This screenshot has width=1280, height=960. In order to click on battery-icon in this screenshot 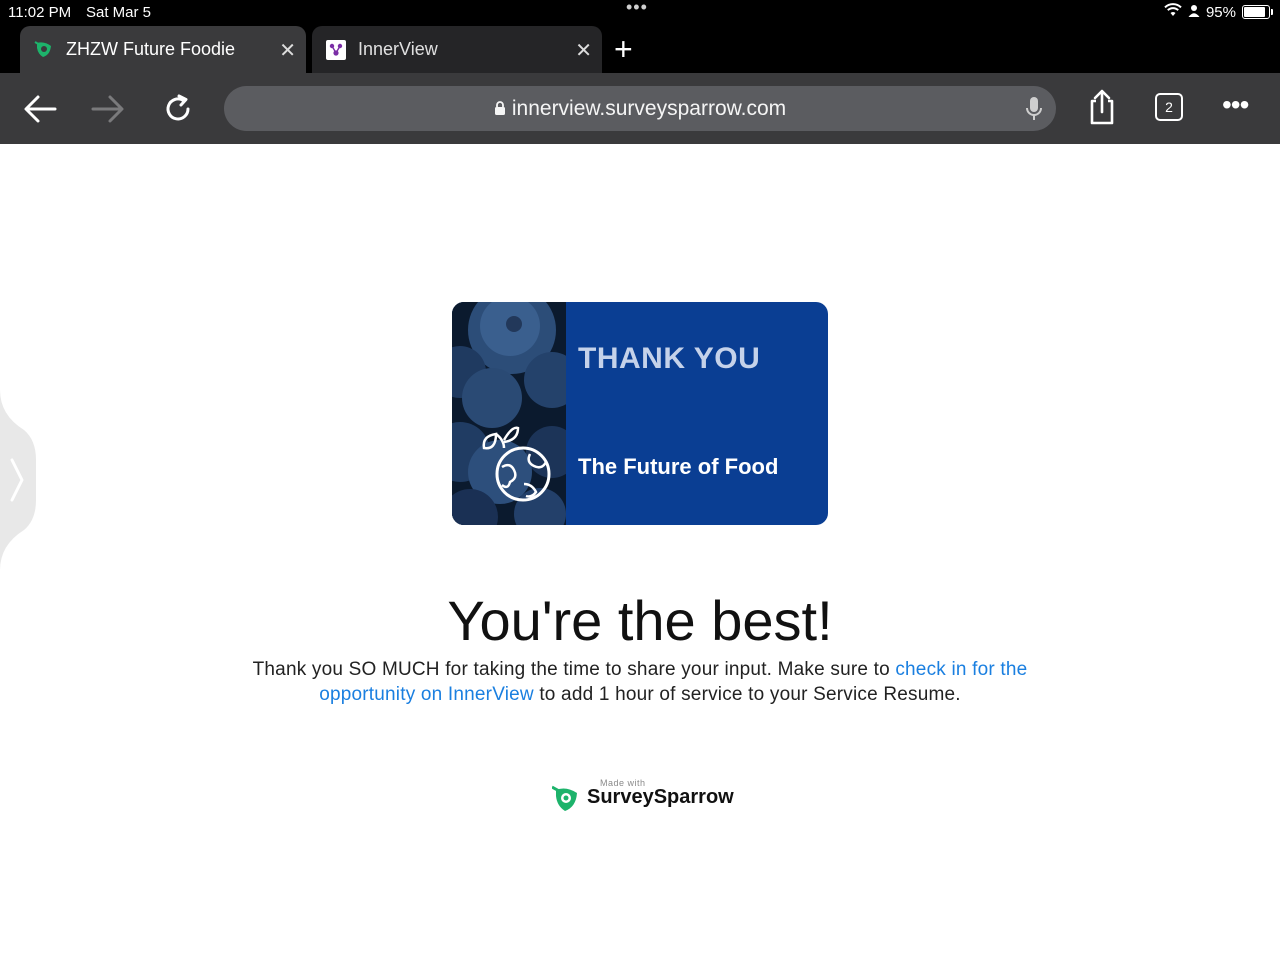, I will do `click(1257, 12)`.